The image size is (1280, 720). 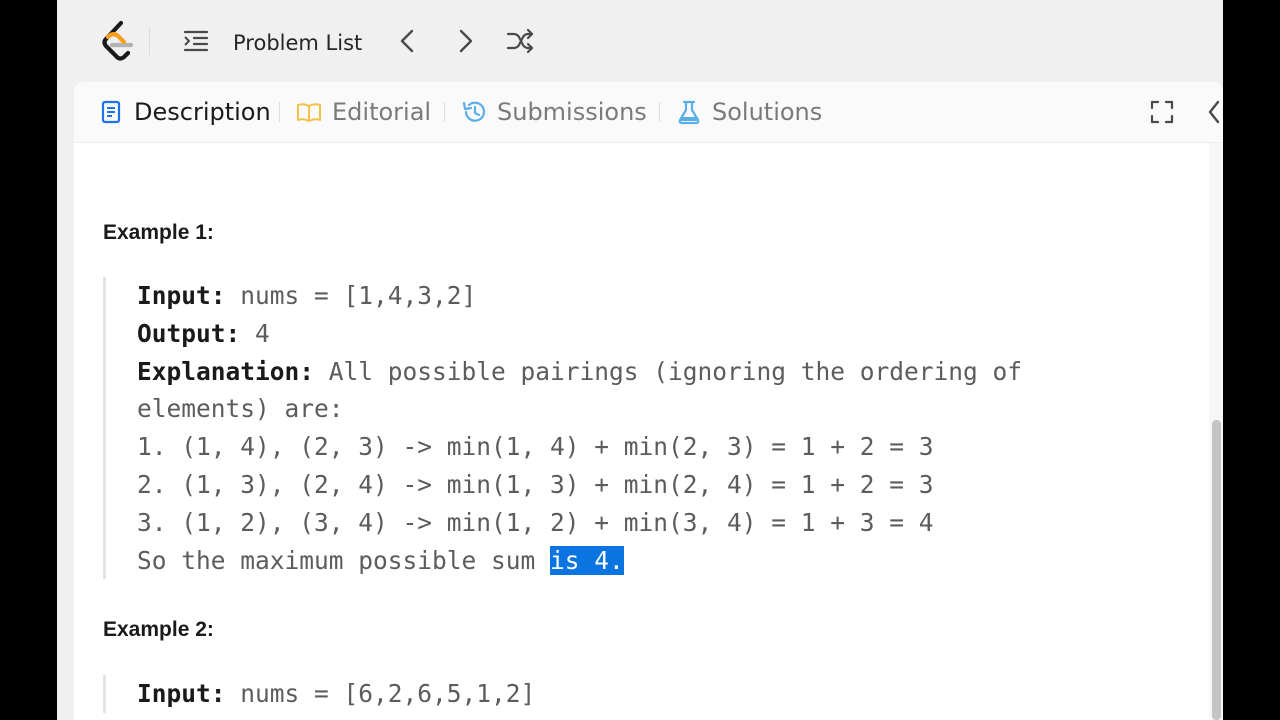 I want to click on tab-submissions-label: Submissions, so click(x=572, y=112).